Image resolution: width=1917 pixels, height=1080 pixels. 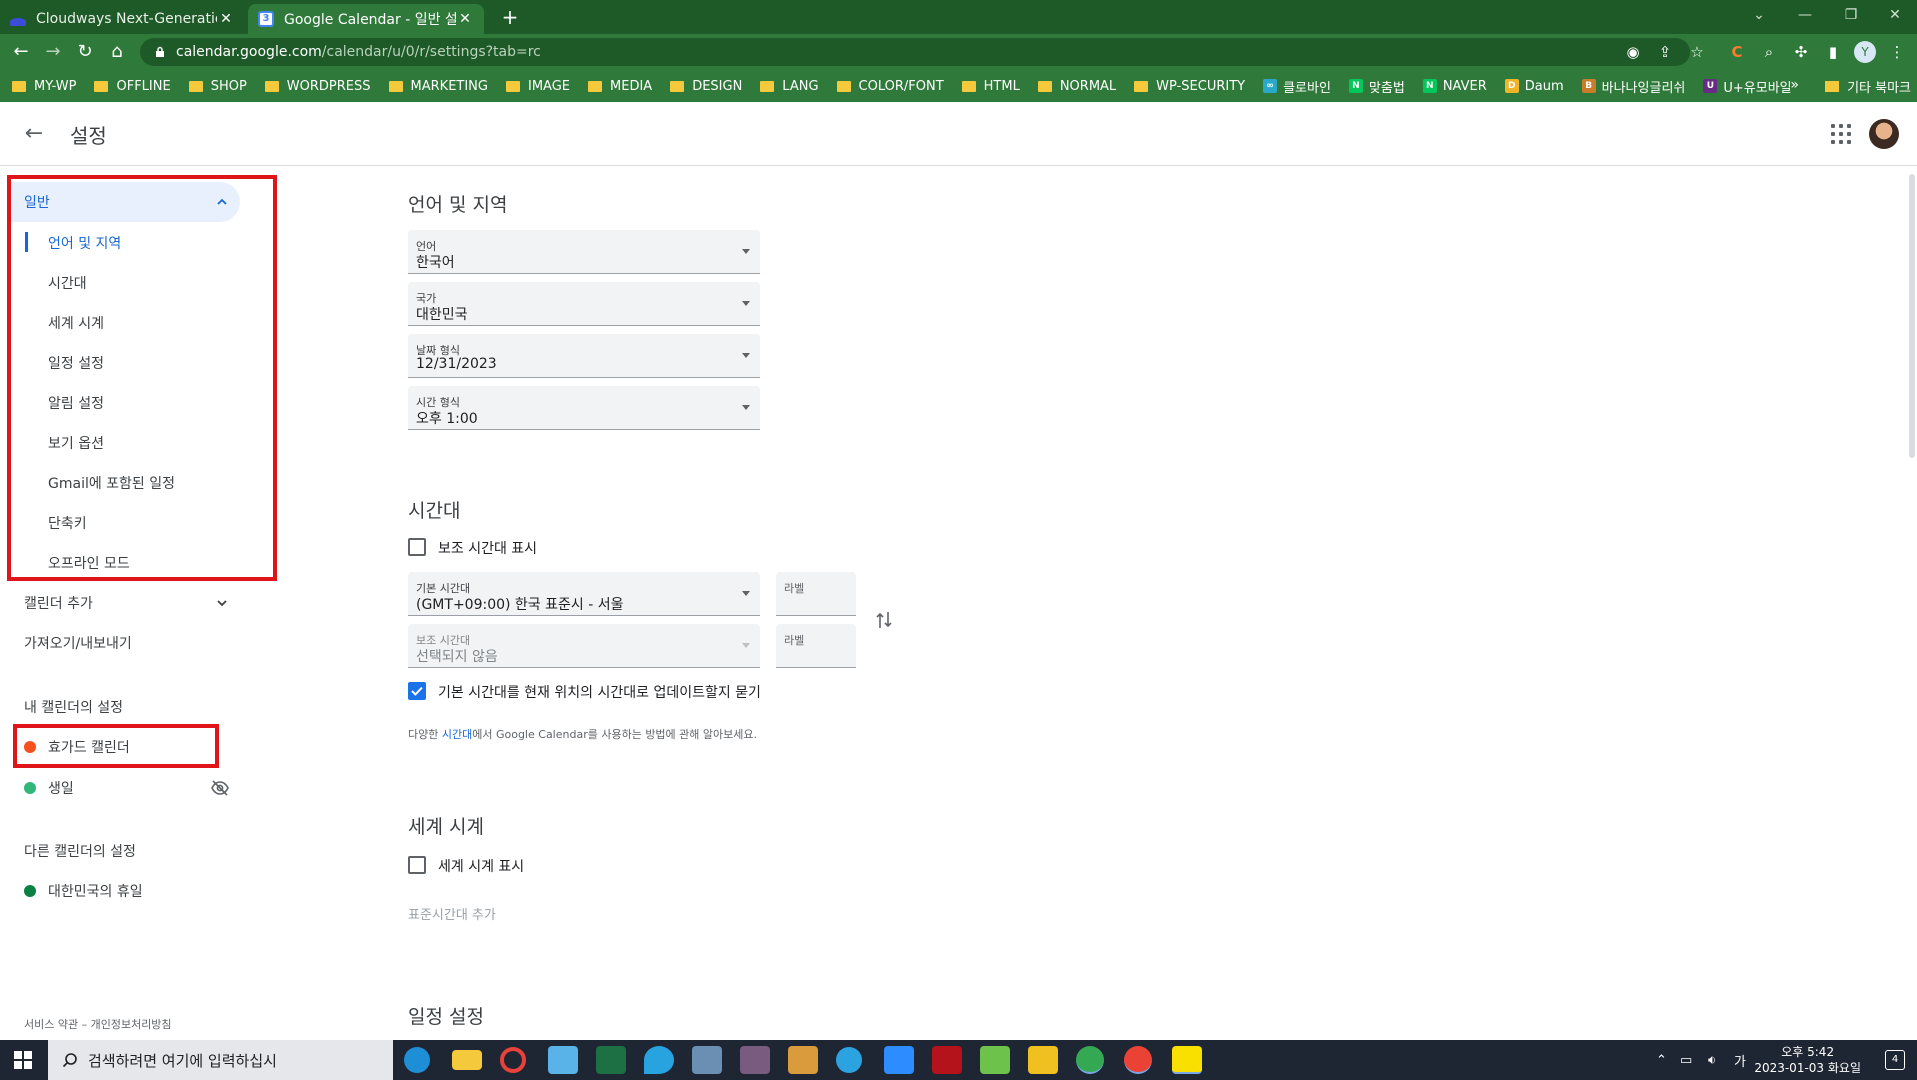 I want to click on sidebar-item-korean-holidays: 대한민국의 휴일, so click(x=95, y=891).